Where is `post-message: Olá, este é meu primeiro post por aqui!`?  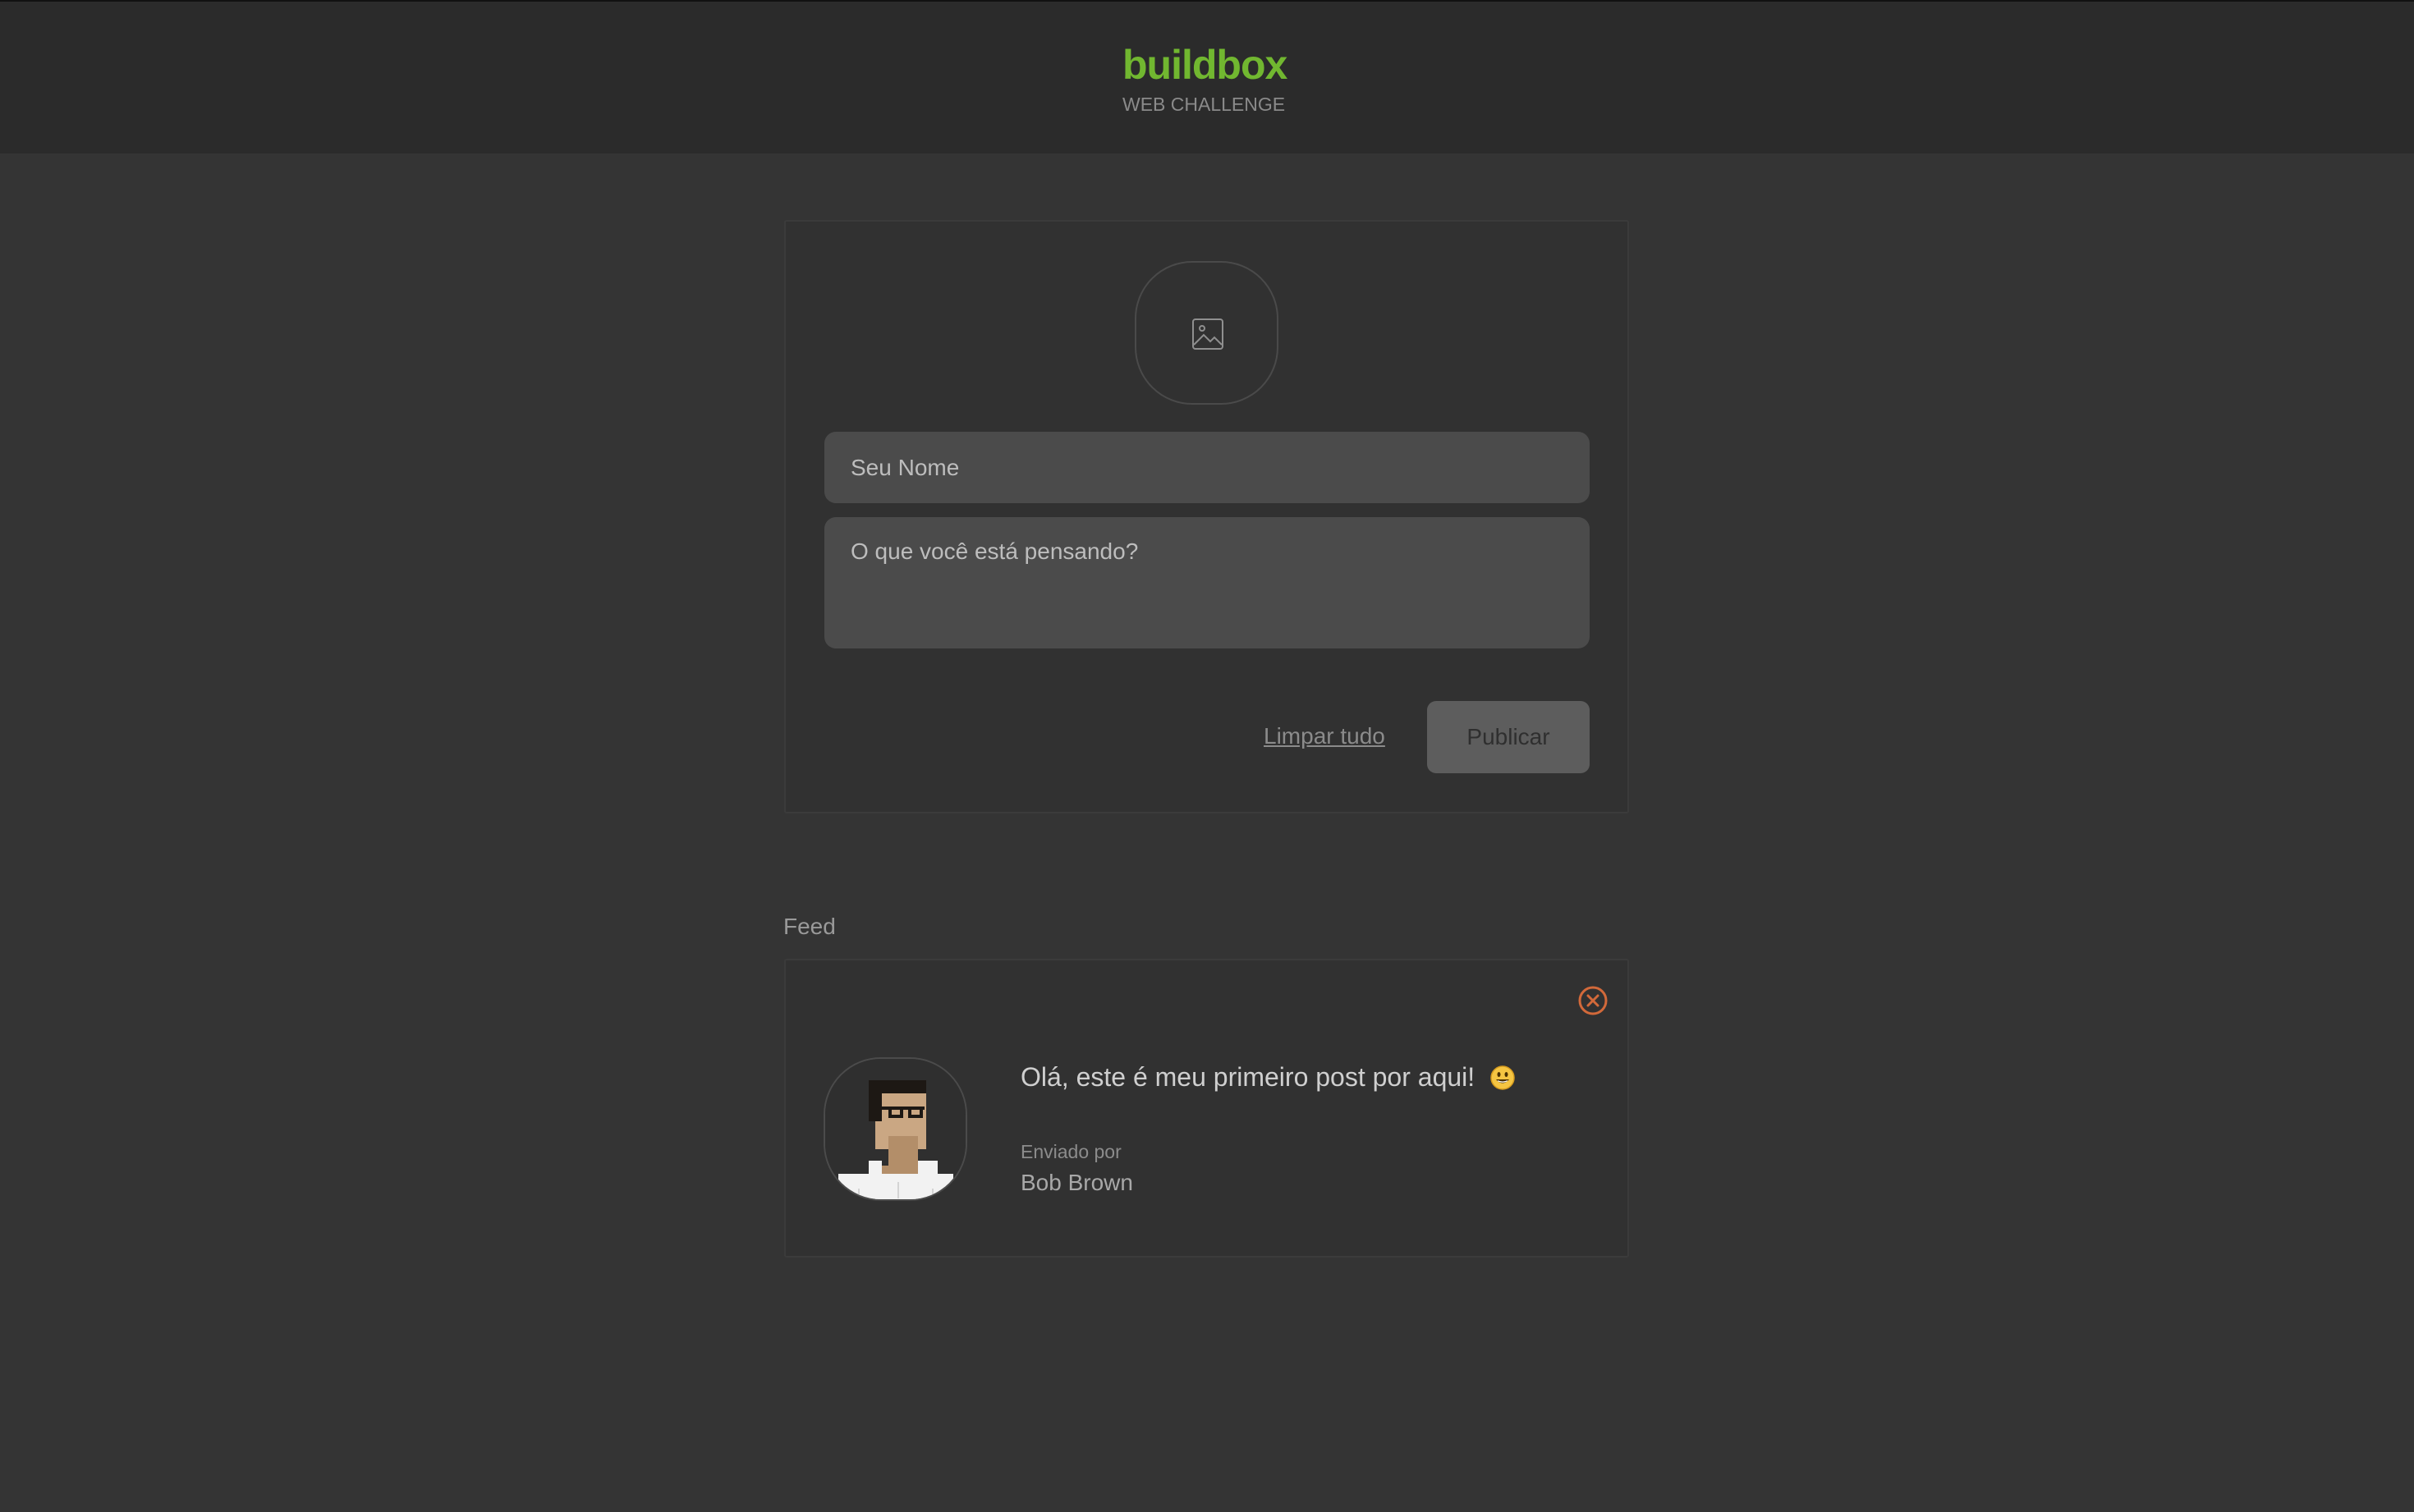
post-message: Olá, este é meu primeiro post por aqui! is located at coordinates (1268, 1077).